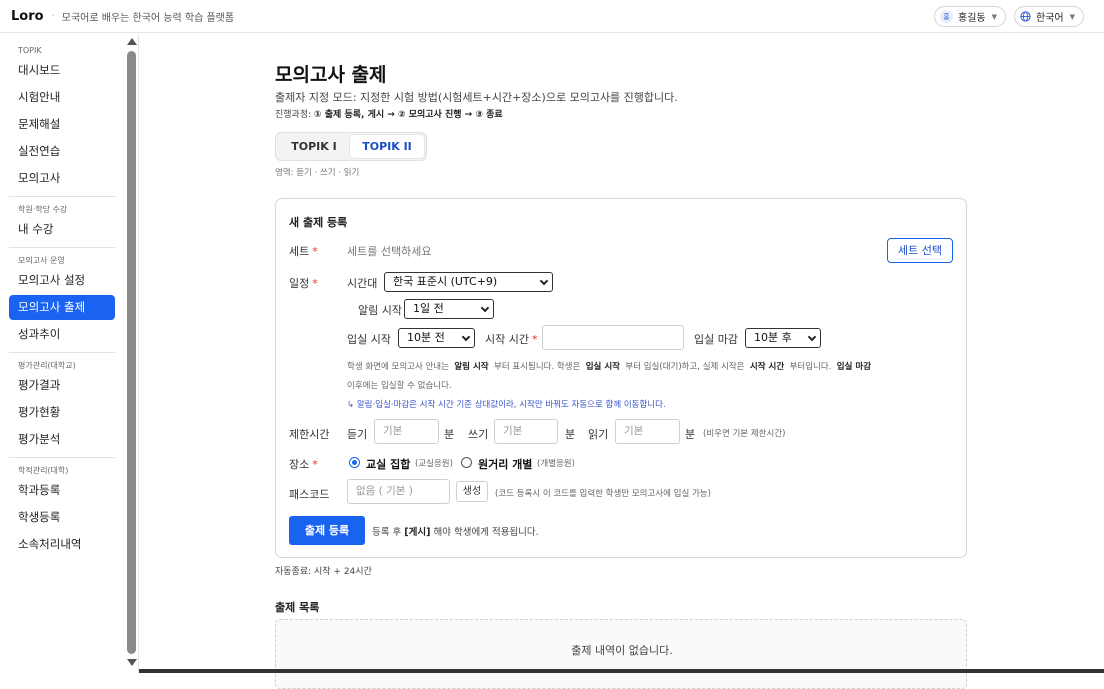 The width and height of the screenshot is (1104, 689). I want to click on entry-start-select: 10분 전, so click(436, 338).